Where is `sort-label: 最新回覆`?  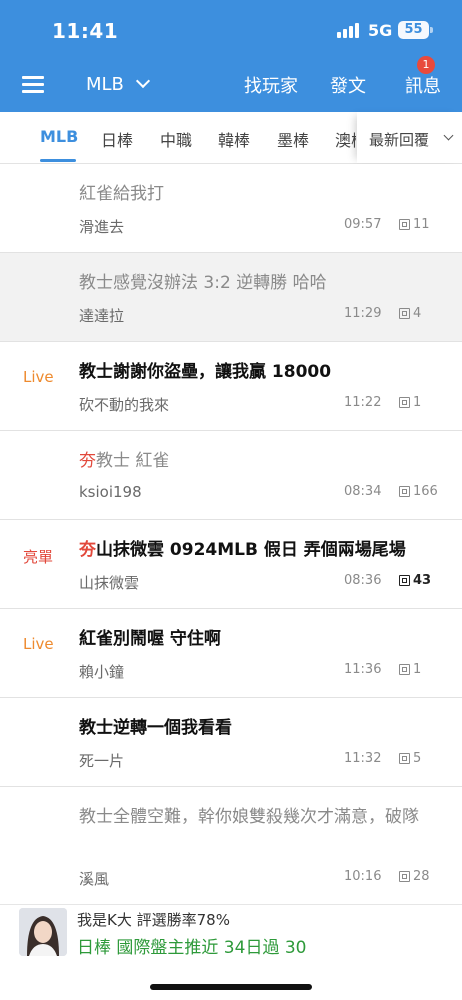
sort-label: 最新回覆 is located at coordinates (399, 140).